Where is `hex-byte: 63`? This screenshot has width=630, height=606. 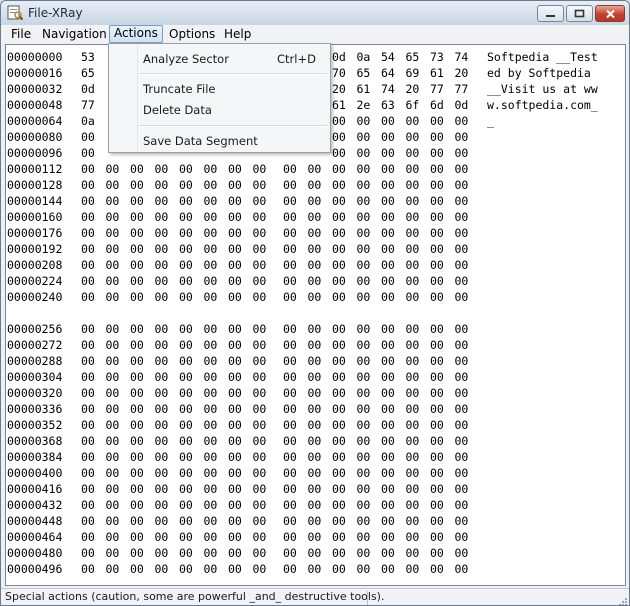
hex-byte: 63 is located at coordinates (393, 105).